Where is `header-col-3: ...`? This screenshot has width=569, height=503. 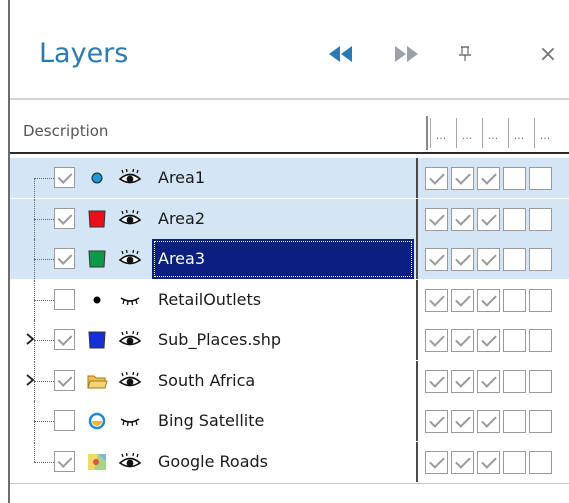 header-col-3: ... is located at coordinates (492, 133).